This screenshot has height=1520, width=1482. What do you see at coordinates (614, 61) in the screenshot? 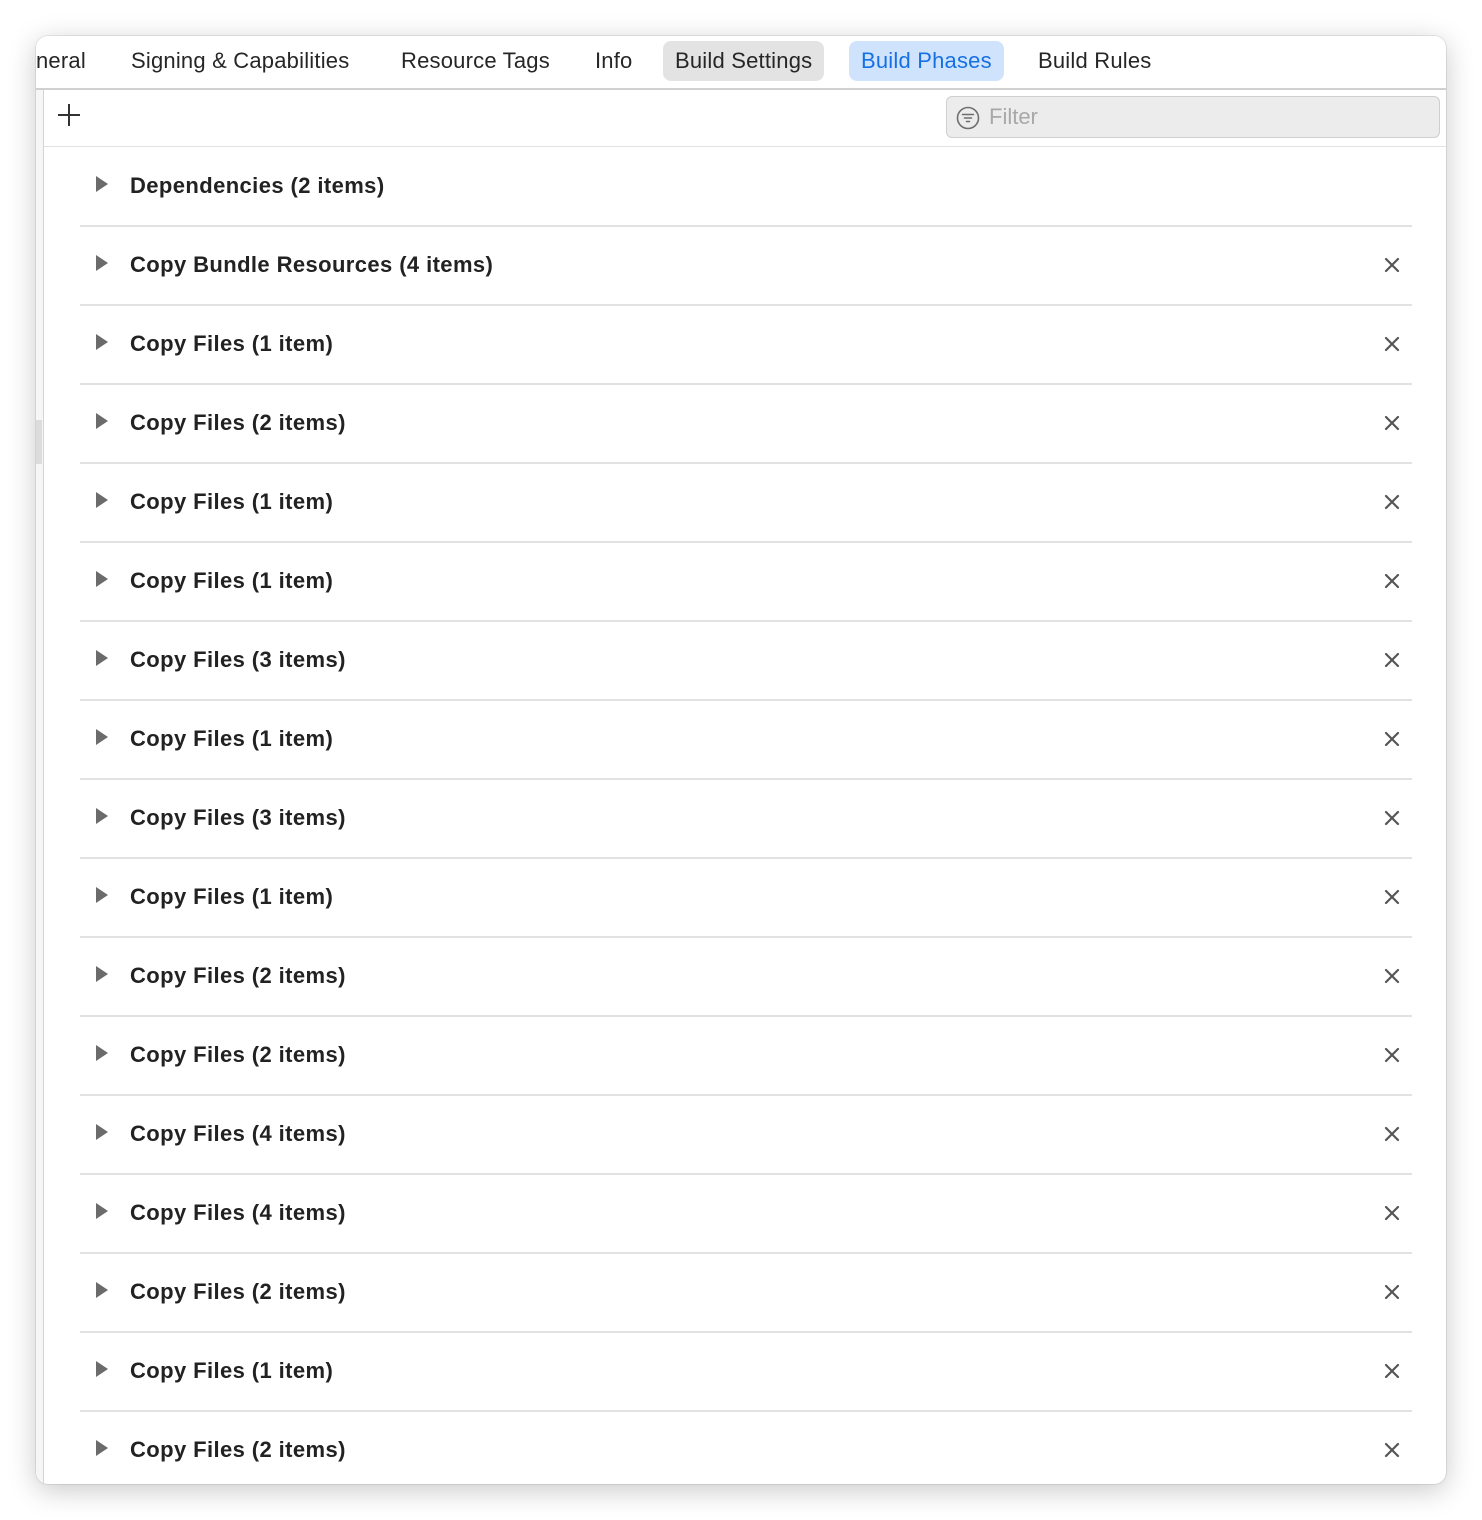
I see `tab-info: Info` at bounding box center [614, 61].